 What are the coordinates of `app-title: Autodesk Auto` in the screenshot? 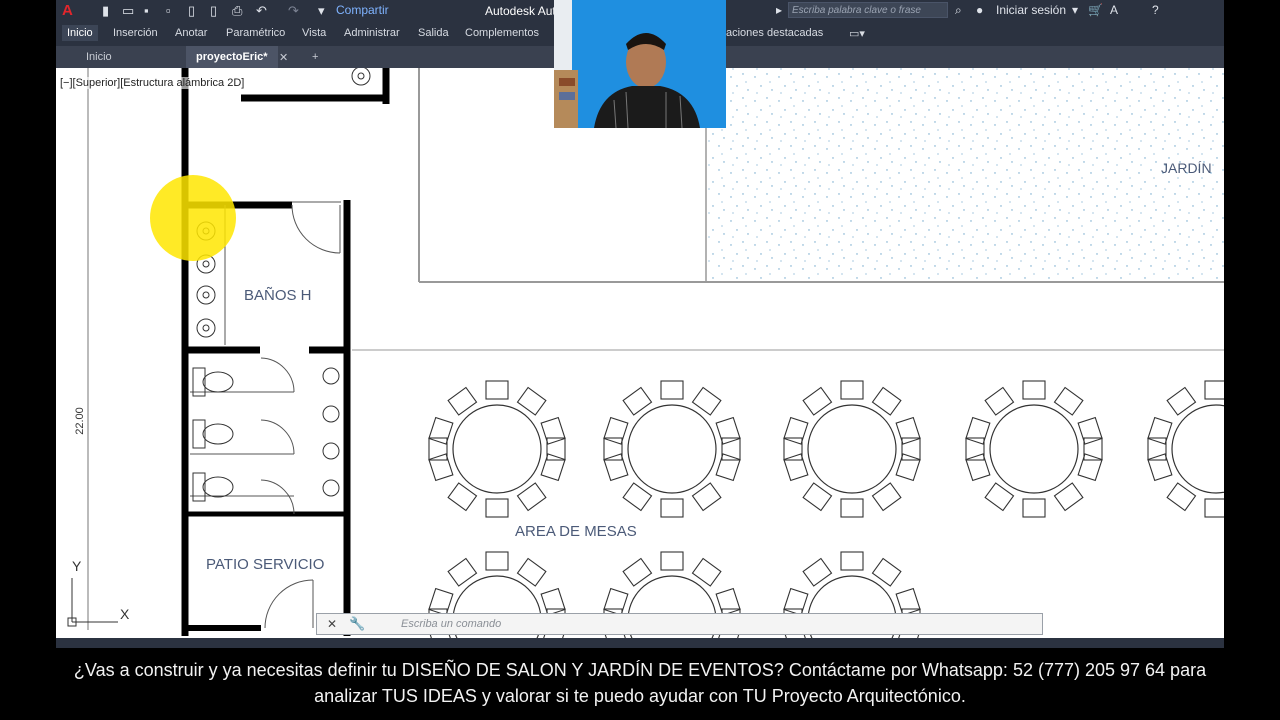 It's located at (524, 11).